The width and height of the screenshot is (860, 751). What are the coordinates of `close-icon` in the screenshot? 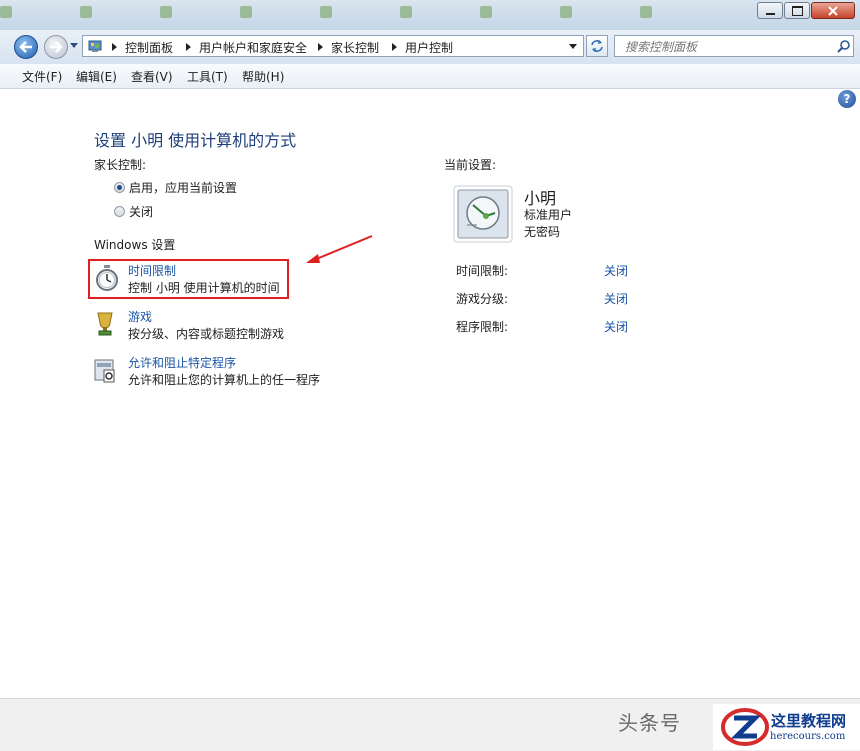 It's located at (833, 10).